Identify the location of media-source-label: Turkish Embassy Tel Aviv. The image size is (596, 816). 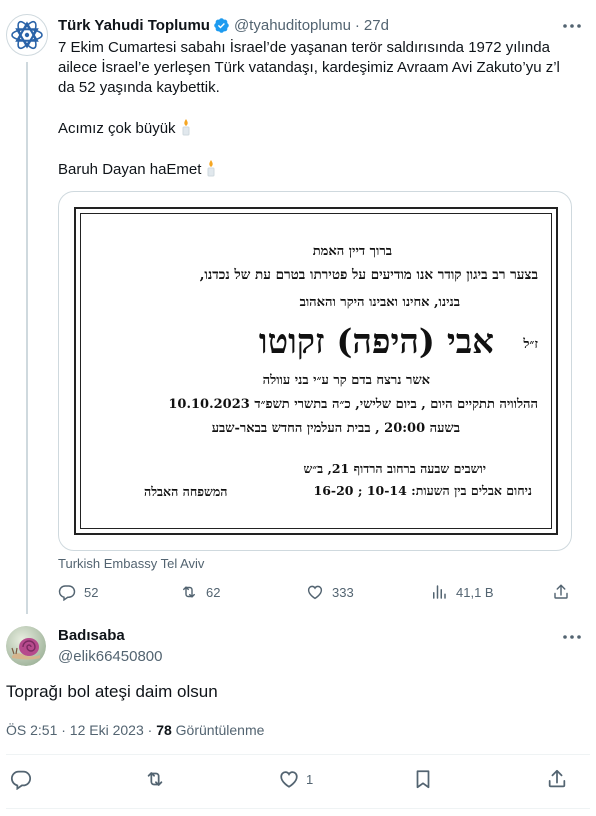
(131, 563).